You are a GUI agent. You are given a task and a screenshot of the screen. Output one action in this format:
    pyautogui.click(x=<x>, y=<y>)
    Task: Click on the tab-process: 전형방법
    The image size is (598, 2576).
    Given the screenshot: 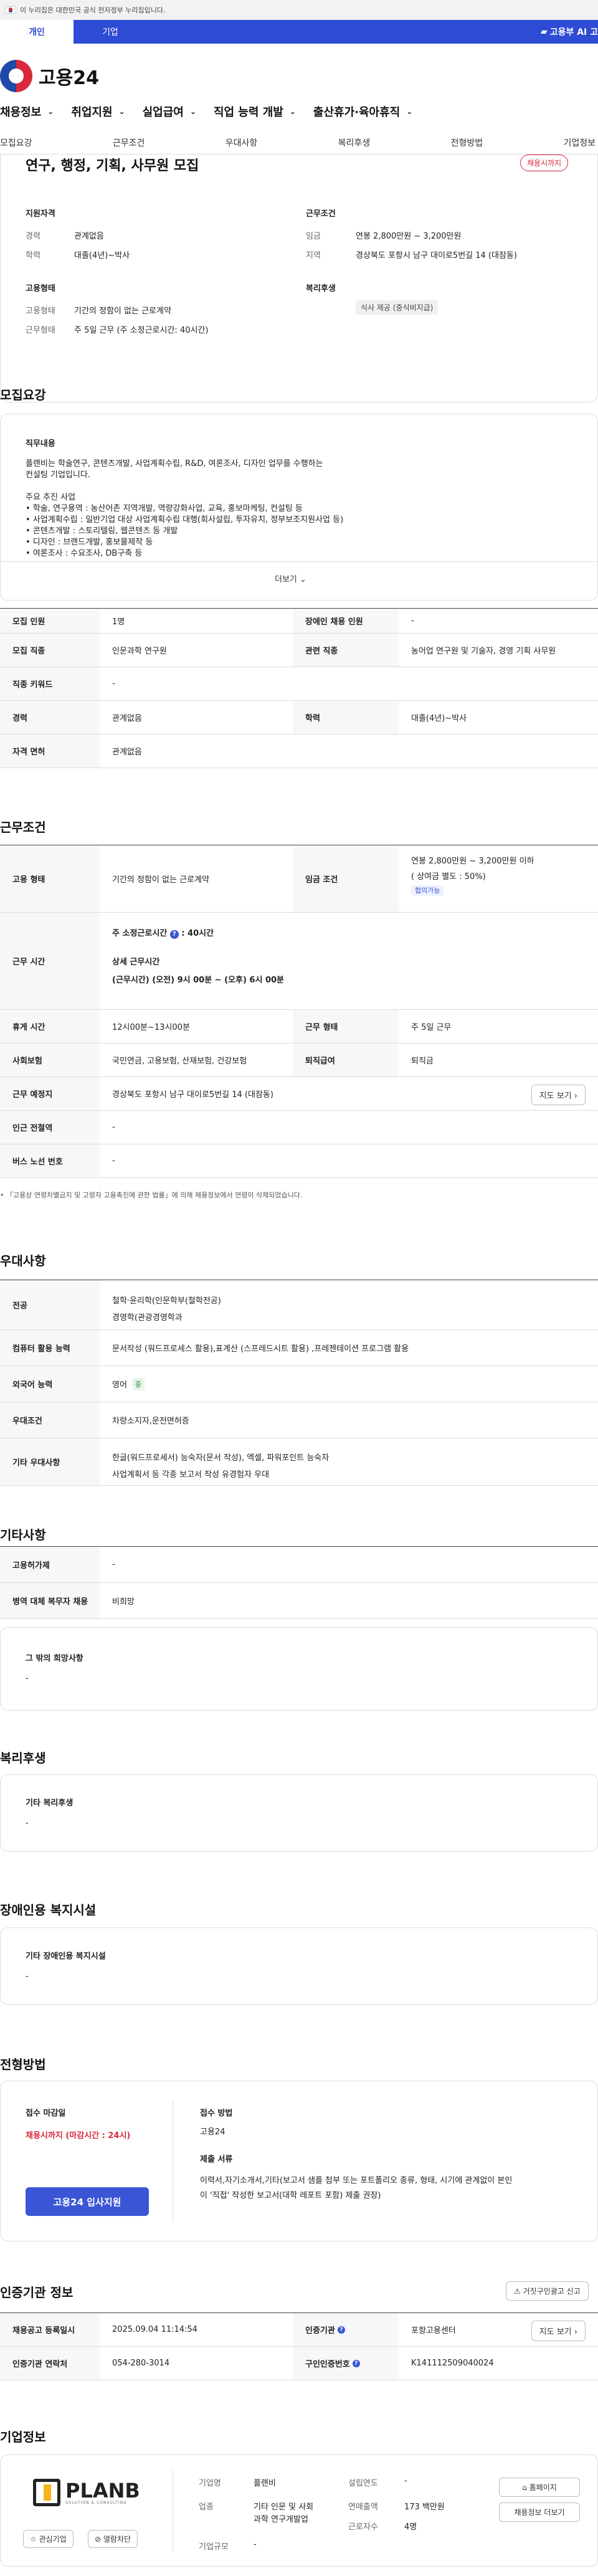 What is the action you would take?
    pyautogui.click(x=467, y=142)
    